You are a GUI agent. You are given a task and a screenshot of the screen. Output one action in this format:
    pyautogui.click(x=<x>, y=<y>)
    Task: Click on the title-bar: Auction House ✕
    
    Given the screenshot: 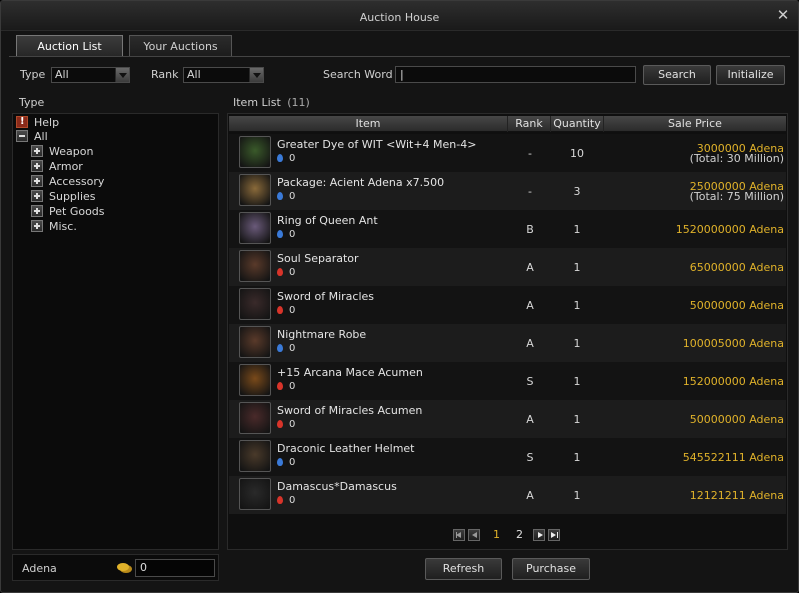 What is the action you would take?
    pyautogui.click(x=399, y=16)
    